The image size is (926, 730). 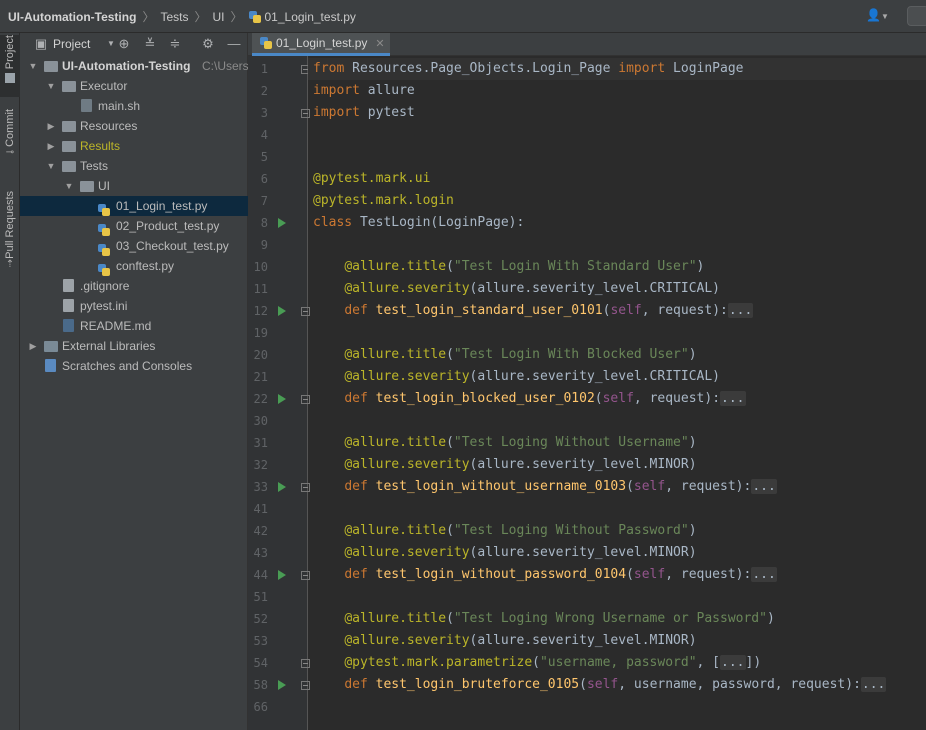 I want to click on user-dropdown-button: 👤▼, so click(x=880, y=17).